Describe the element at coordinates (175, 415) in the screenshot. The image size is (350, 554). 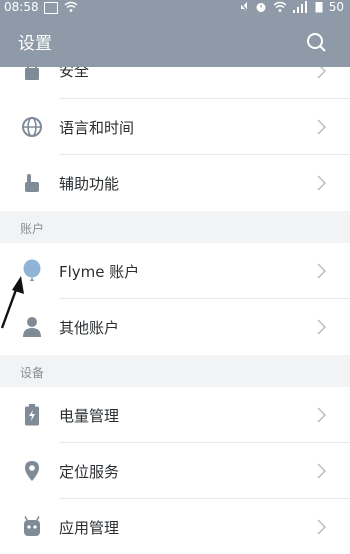
I see `settings-item-battery: 电量管理` at that location.